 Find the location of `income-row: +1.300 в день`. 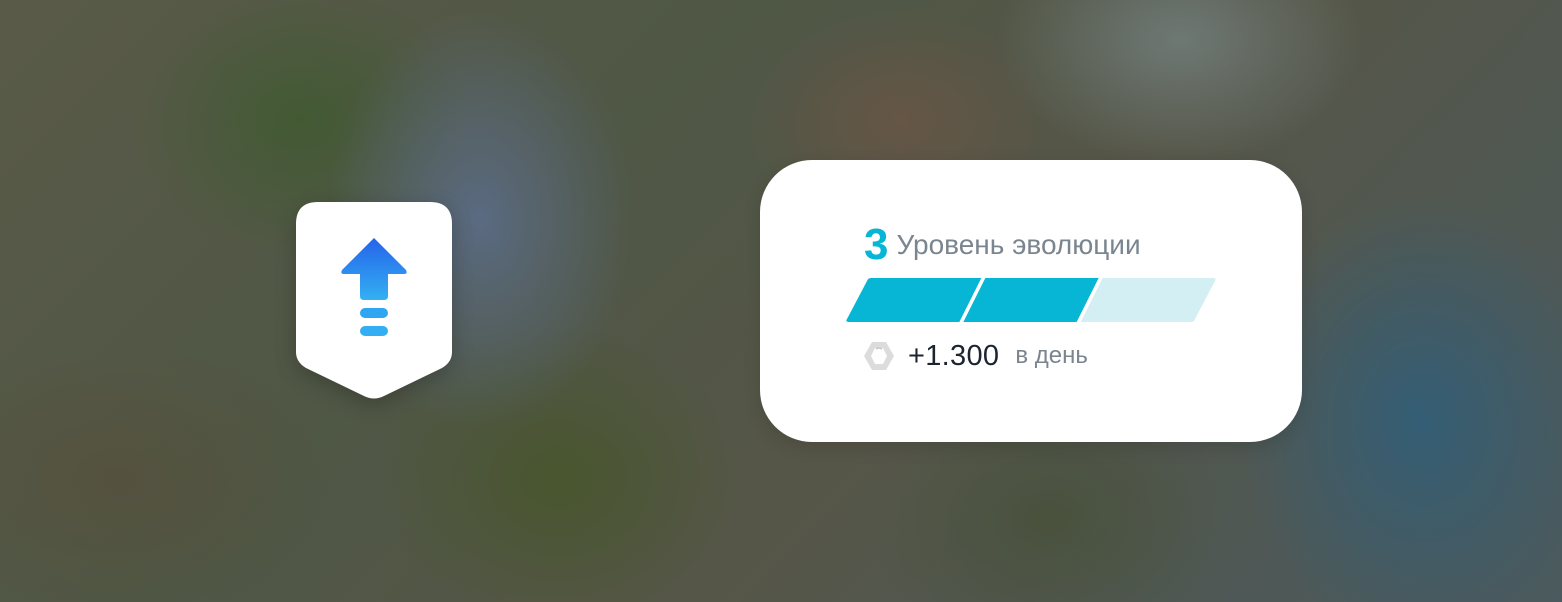

income-row: +1.300 в день is located at coordinates (975, 356).